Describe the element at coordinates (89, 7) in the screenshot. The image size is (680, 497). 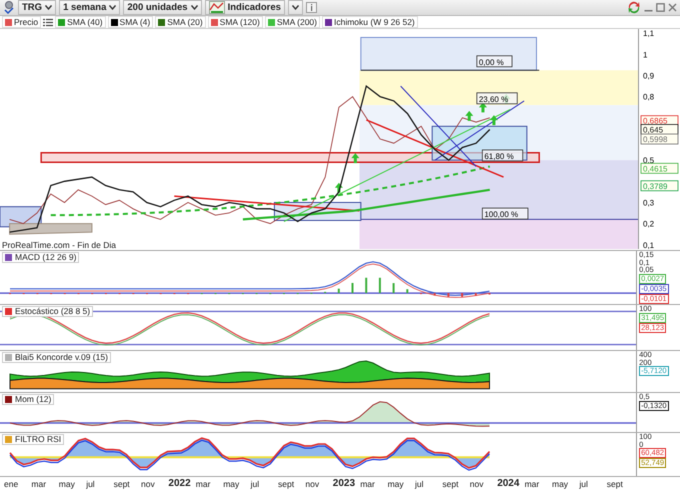
I see `period-dropdown: 1 semana` at that location.